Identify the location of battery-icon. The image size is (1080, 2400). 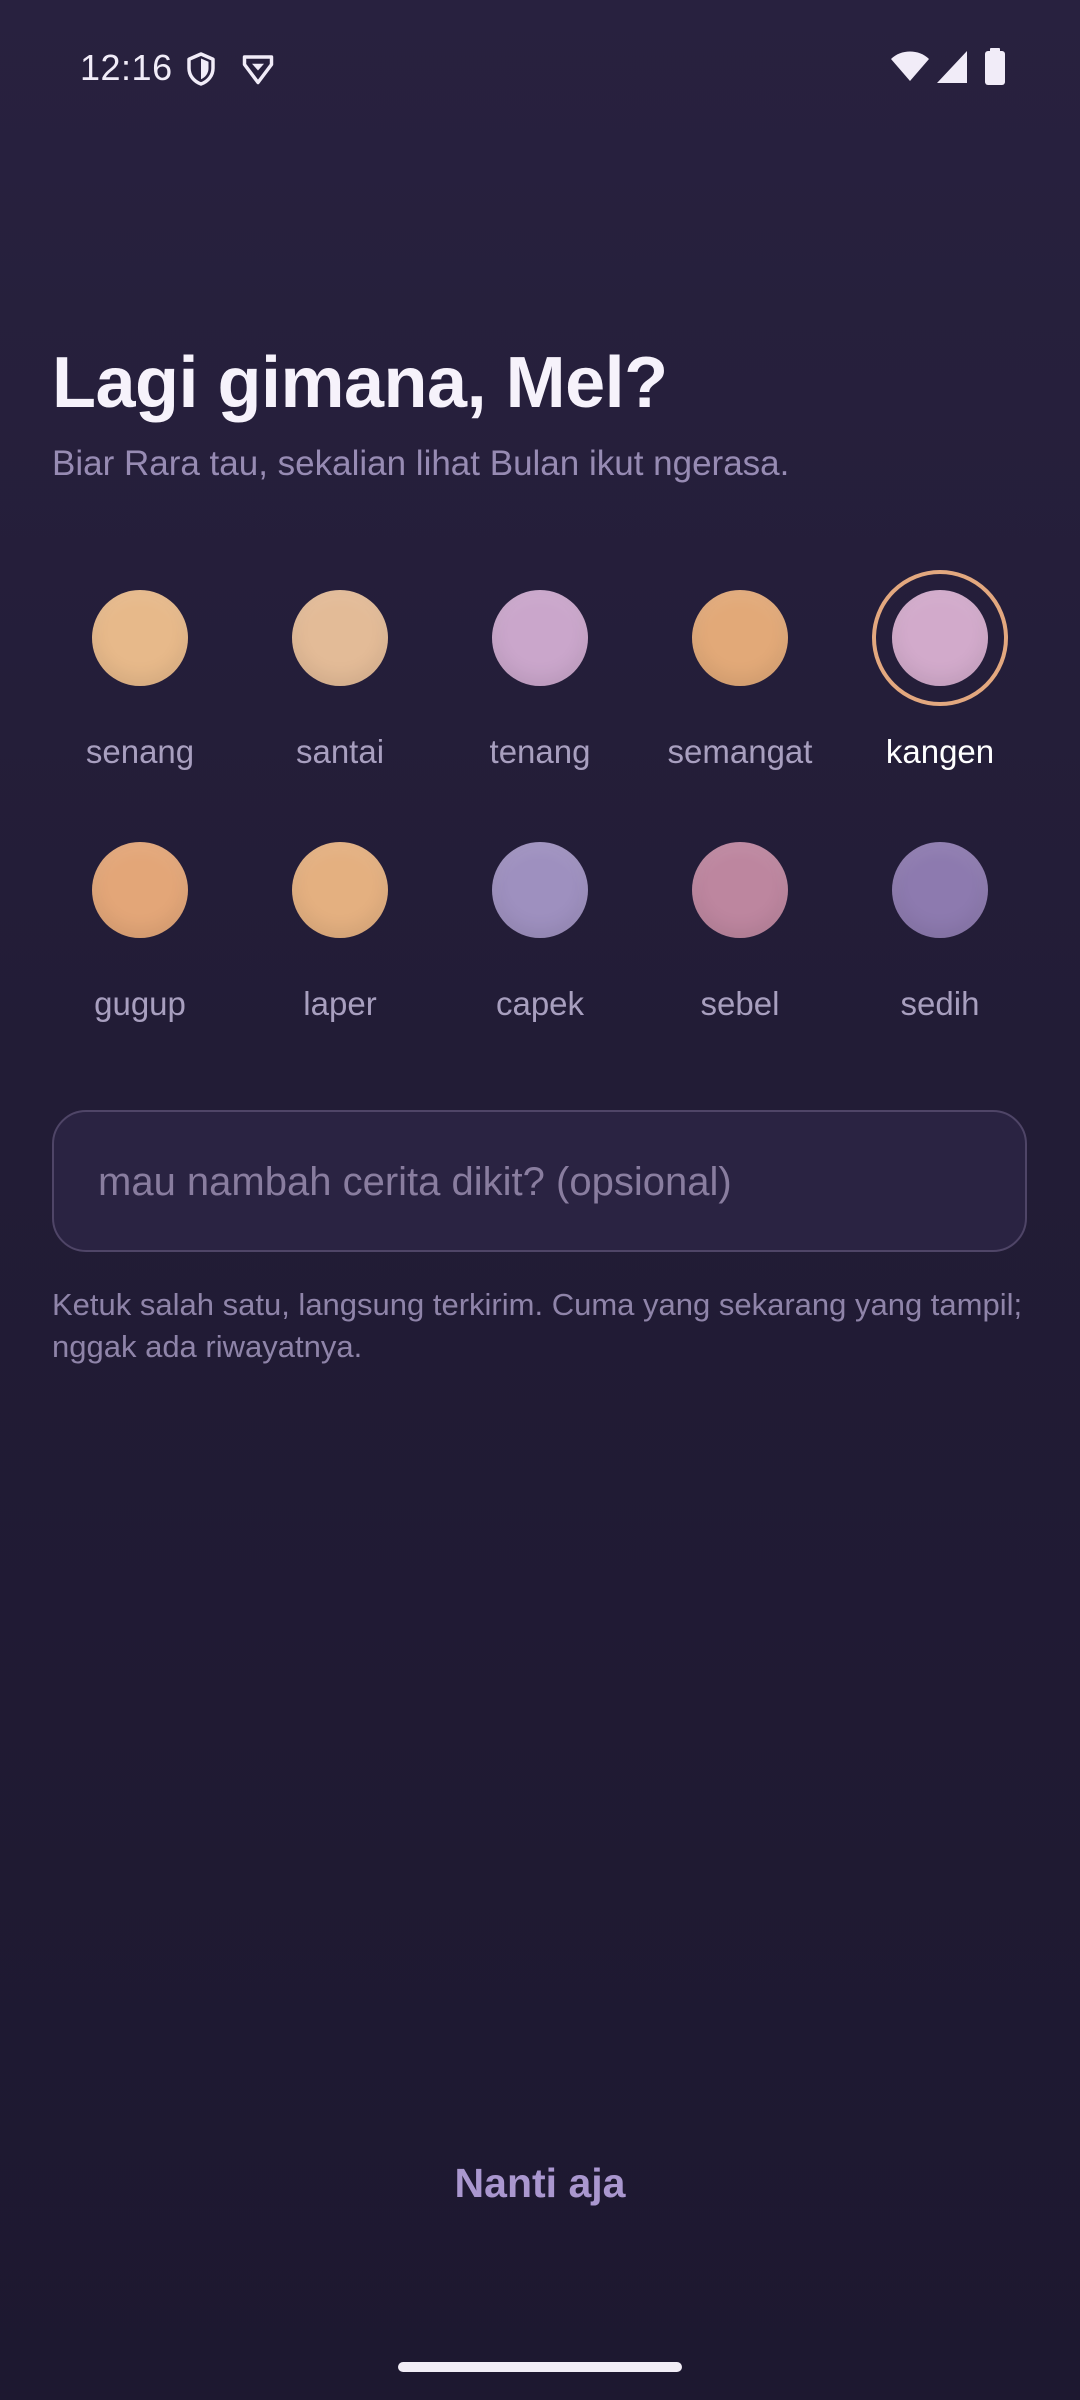
(995, 66).